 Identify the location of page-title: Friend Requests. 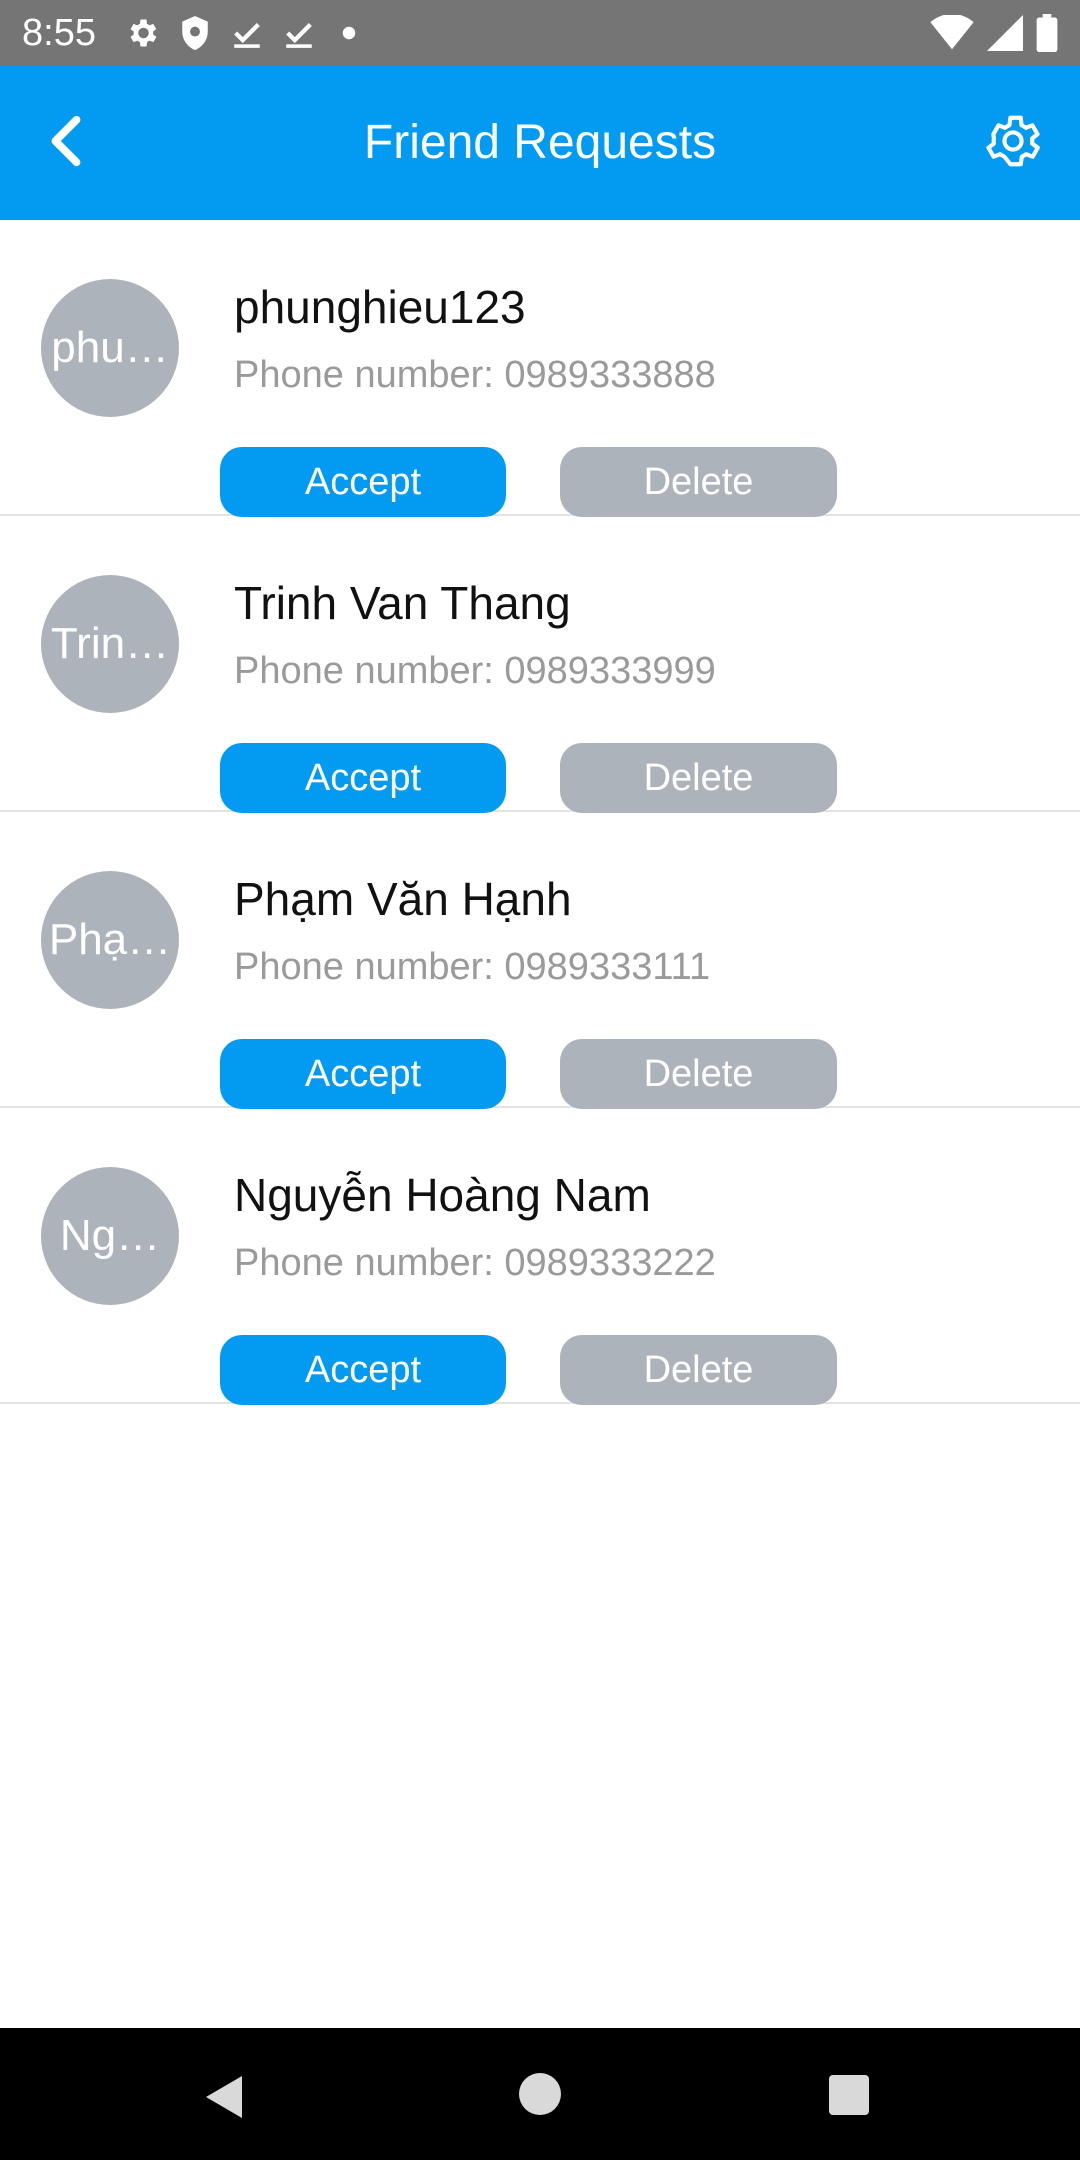
(540, 142).